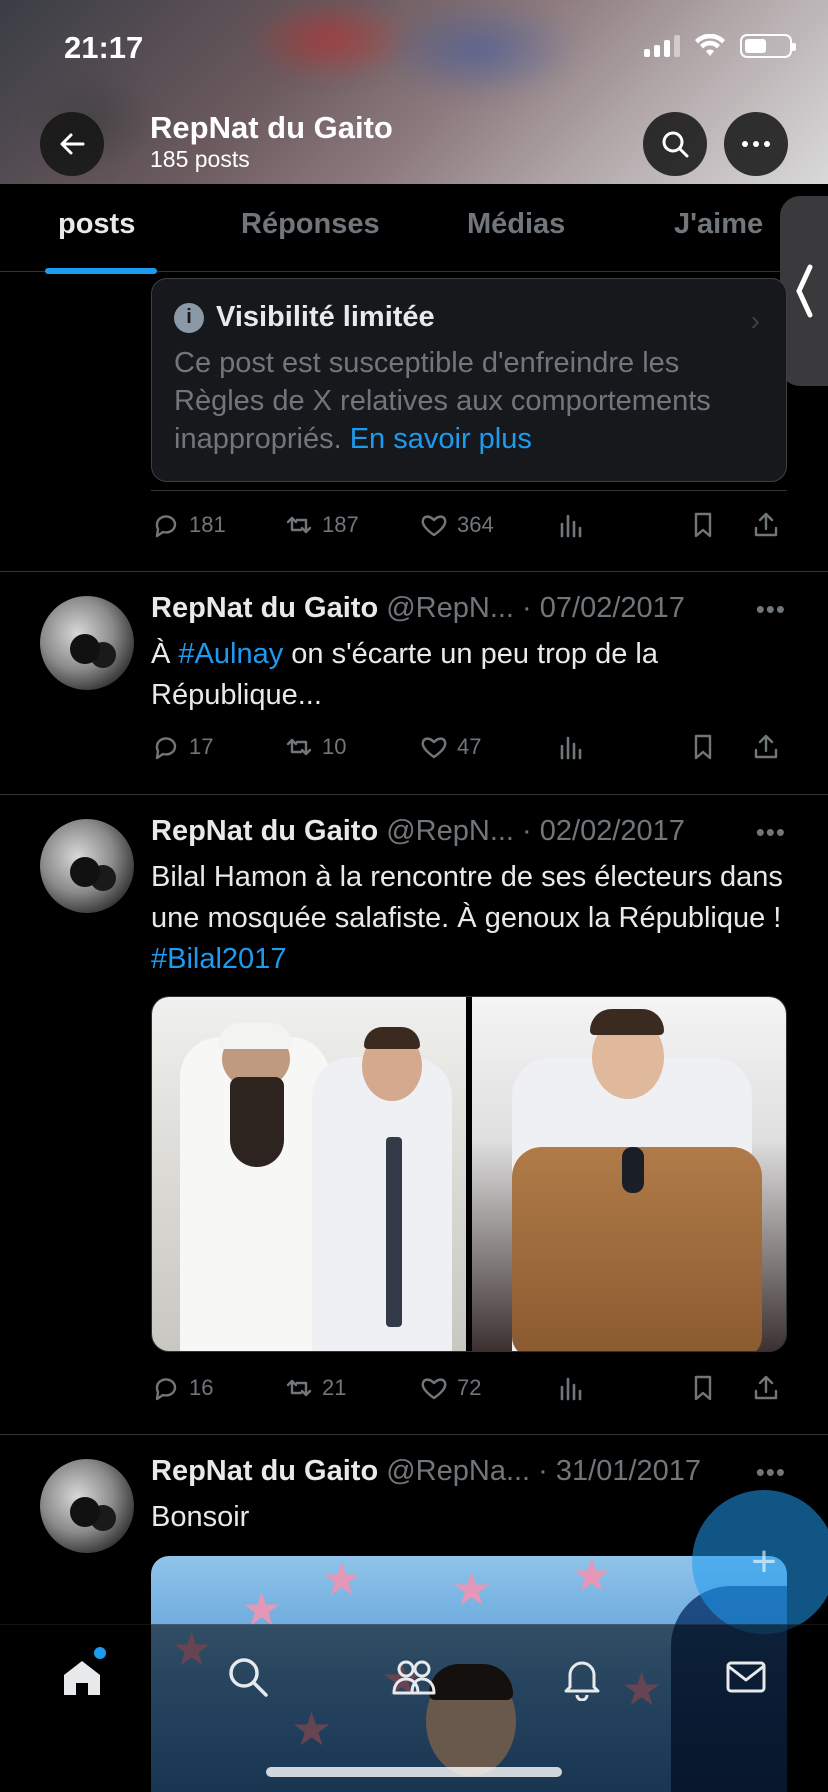 This screenshot has width=828, height=1792. I want to click on back-button, so click(72, 144).